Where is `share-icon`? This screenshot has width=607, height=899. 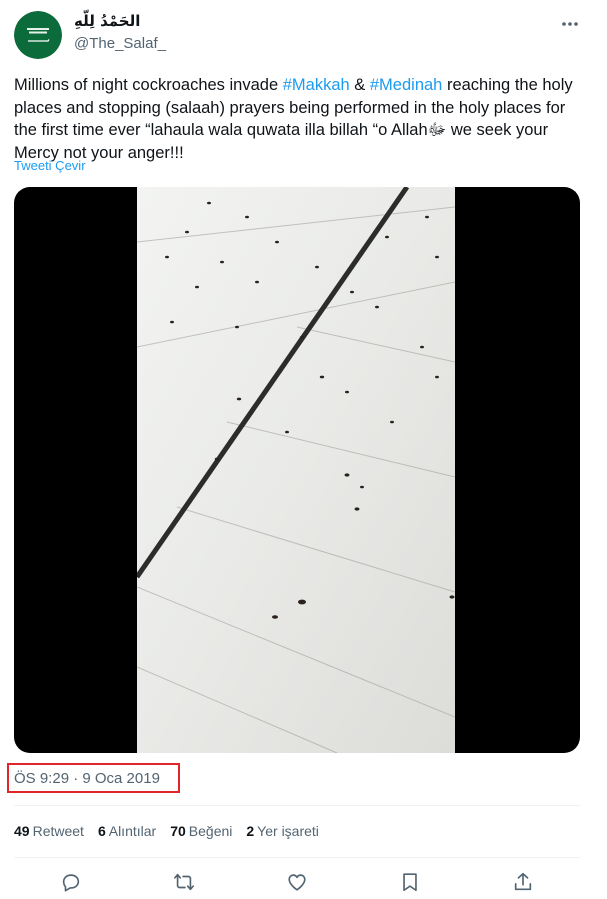
share-icon is located at coordinates (523, 882).